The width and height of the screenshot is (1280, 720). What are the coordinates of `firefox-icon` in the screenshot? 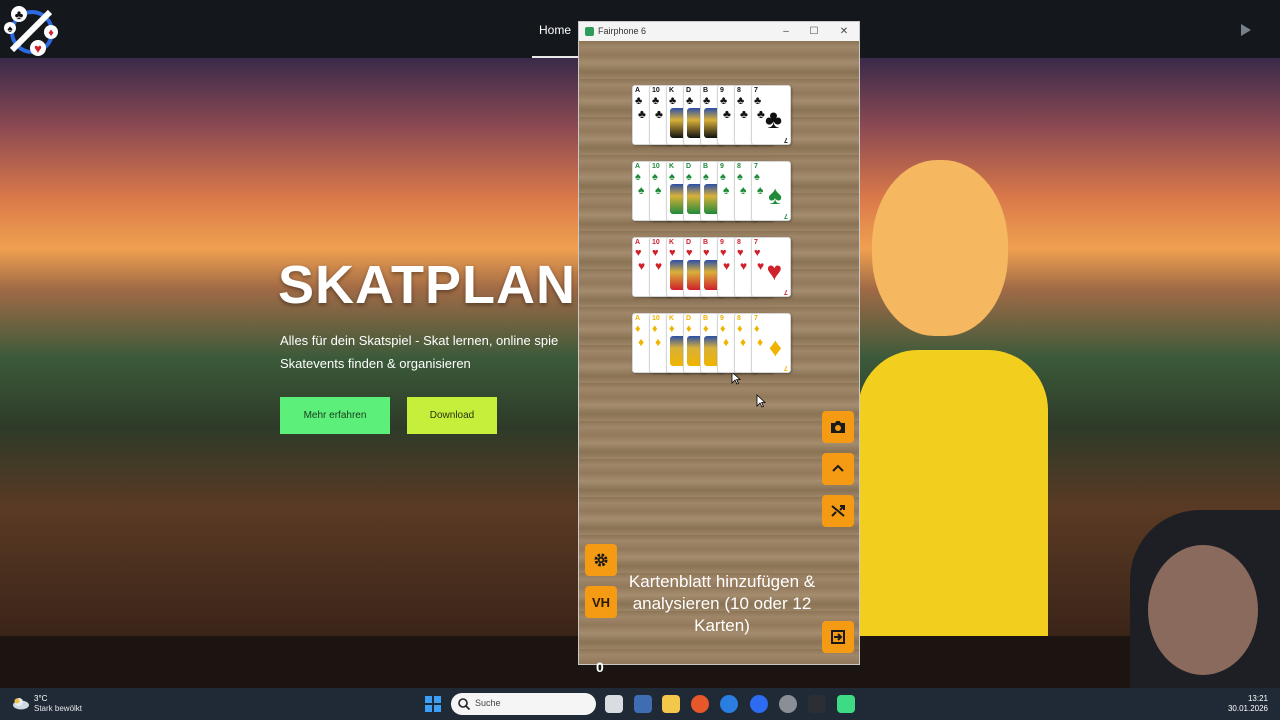 It's located at (700, 704).